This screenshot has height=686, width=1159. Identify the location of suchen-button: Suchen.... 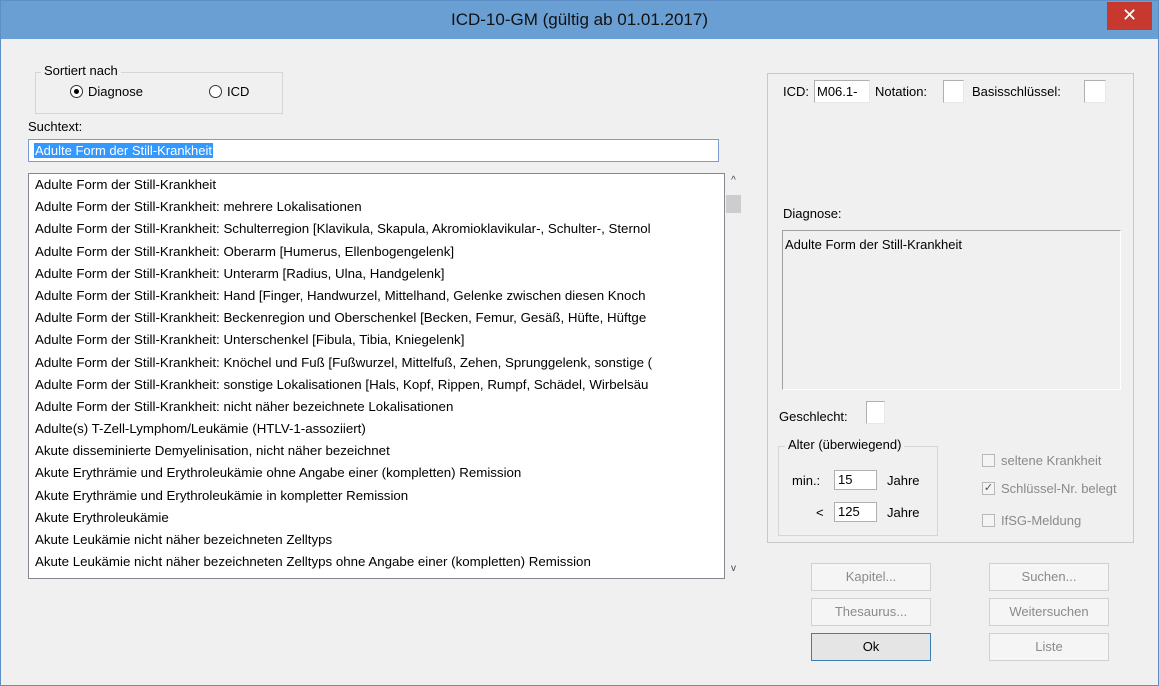
(1049, 577).